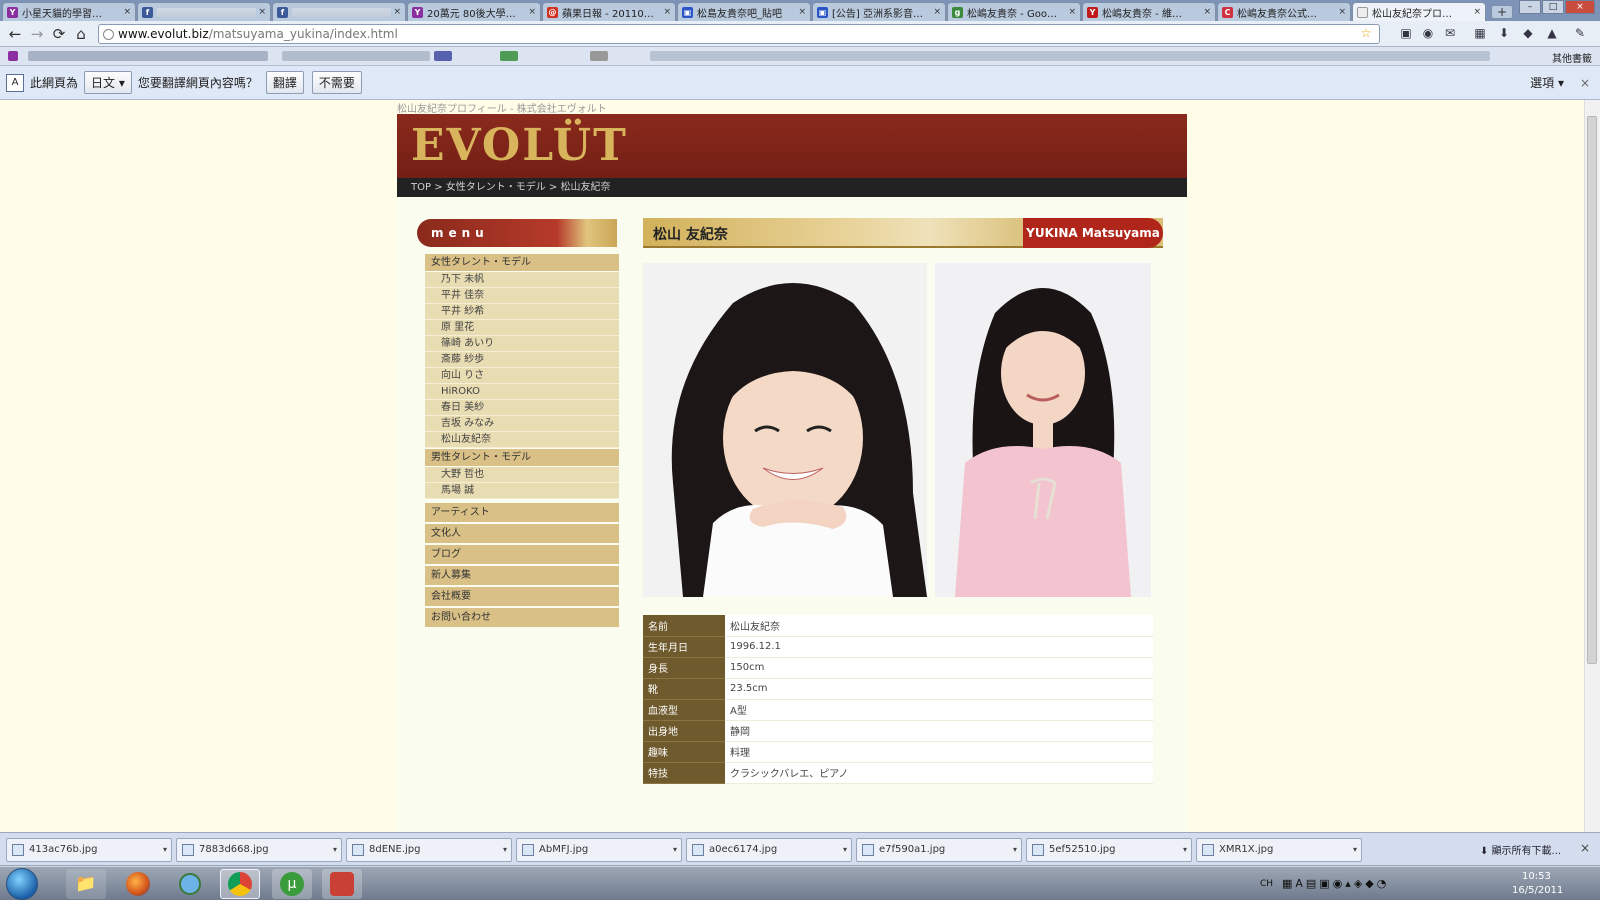 The image size is (1600, 900). I want to click on reload-icon: ⟳, so click(59, 34).